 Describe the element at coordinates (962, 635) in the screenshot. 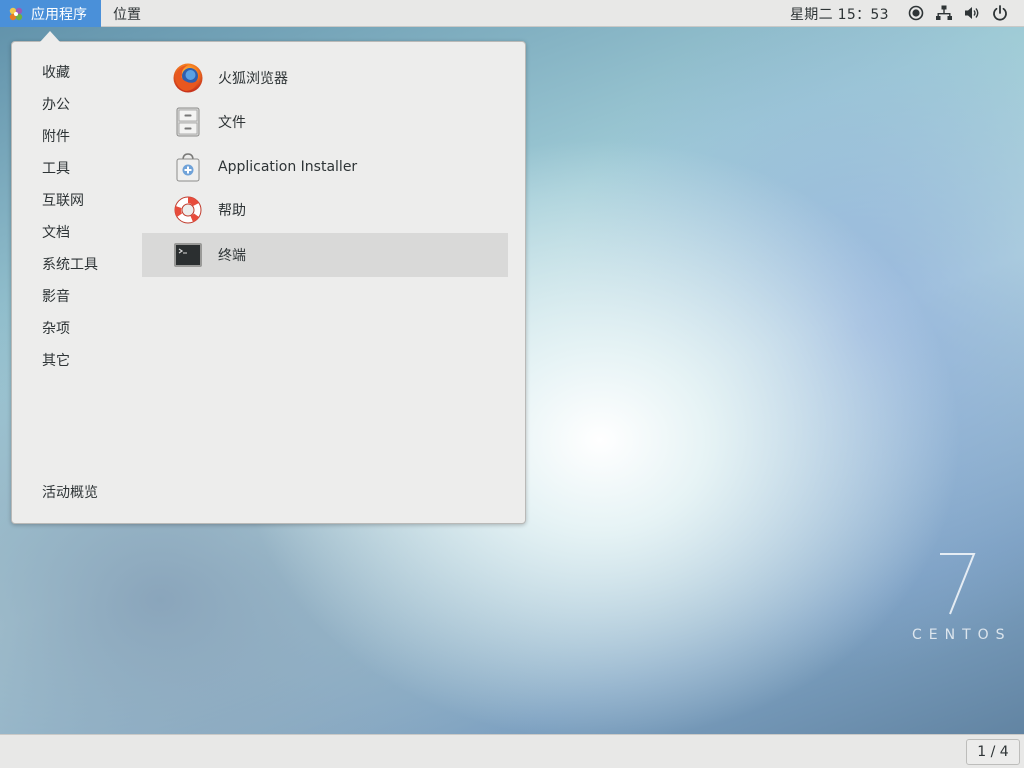

I see `centos-wordmark: CENTOS` at that location.